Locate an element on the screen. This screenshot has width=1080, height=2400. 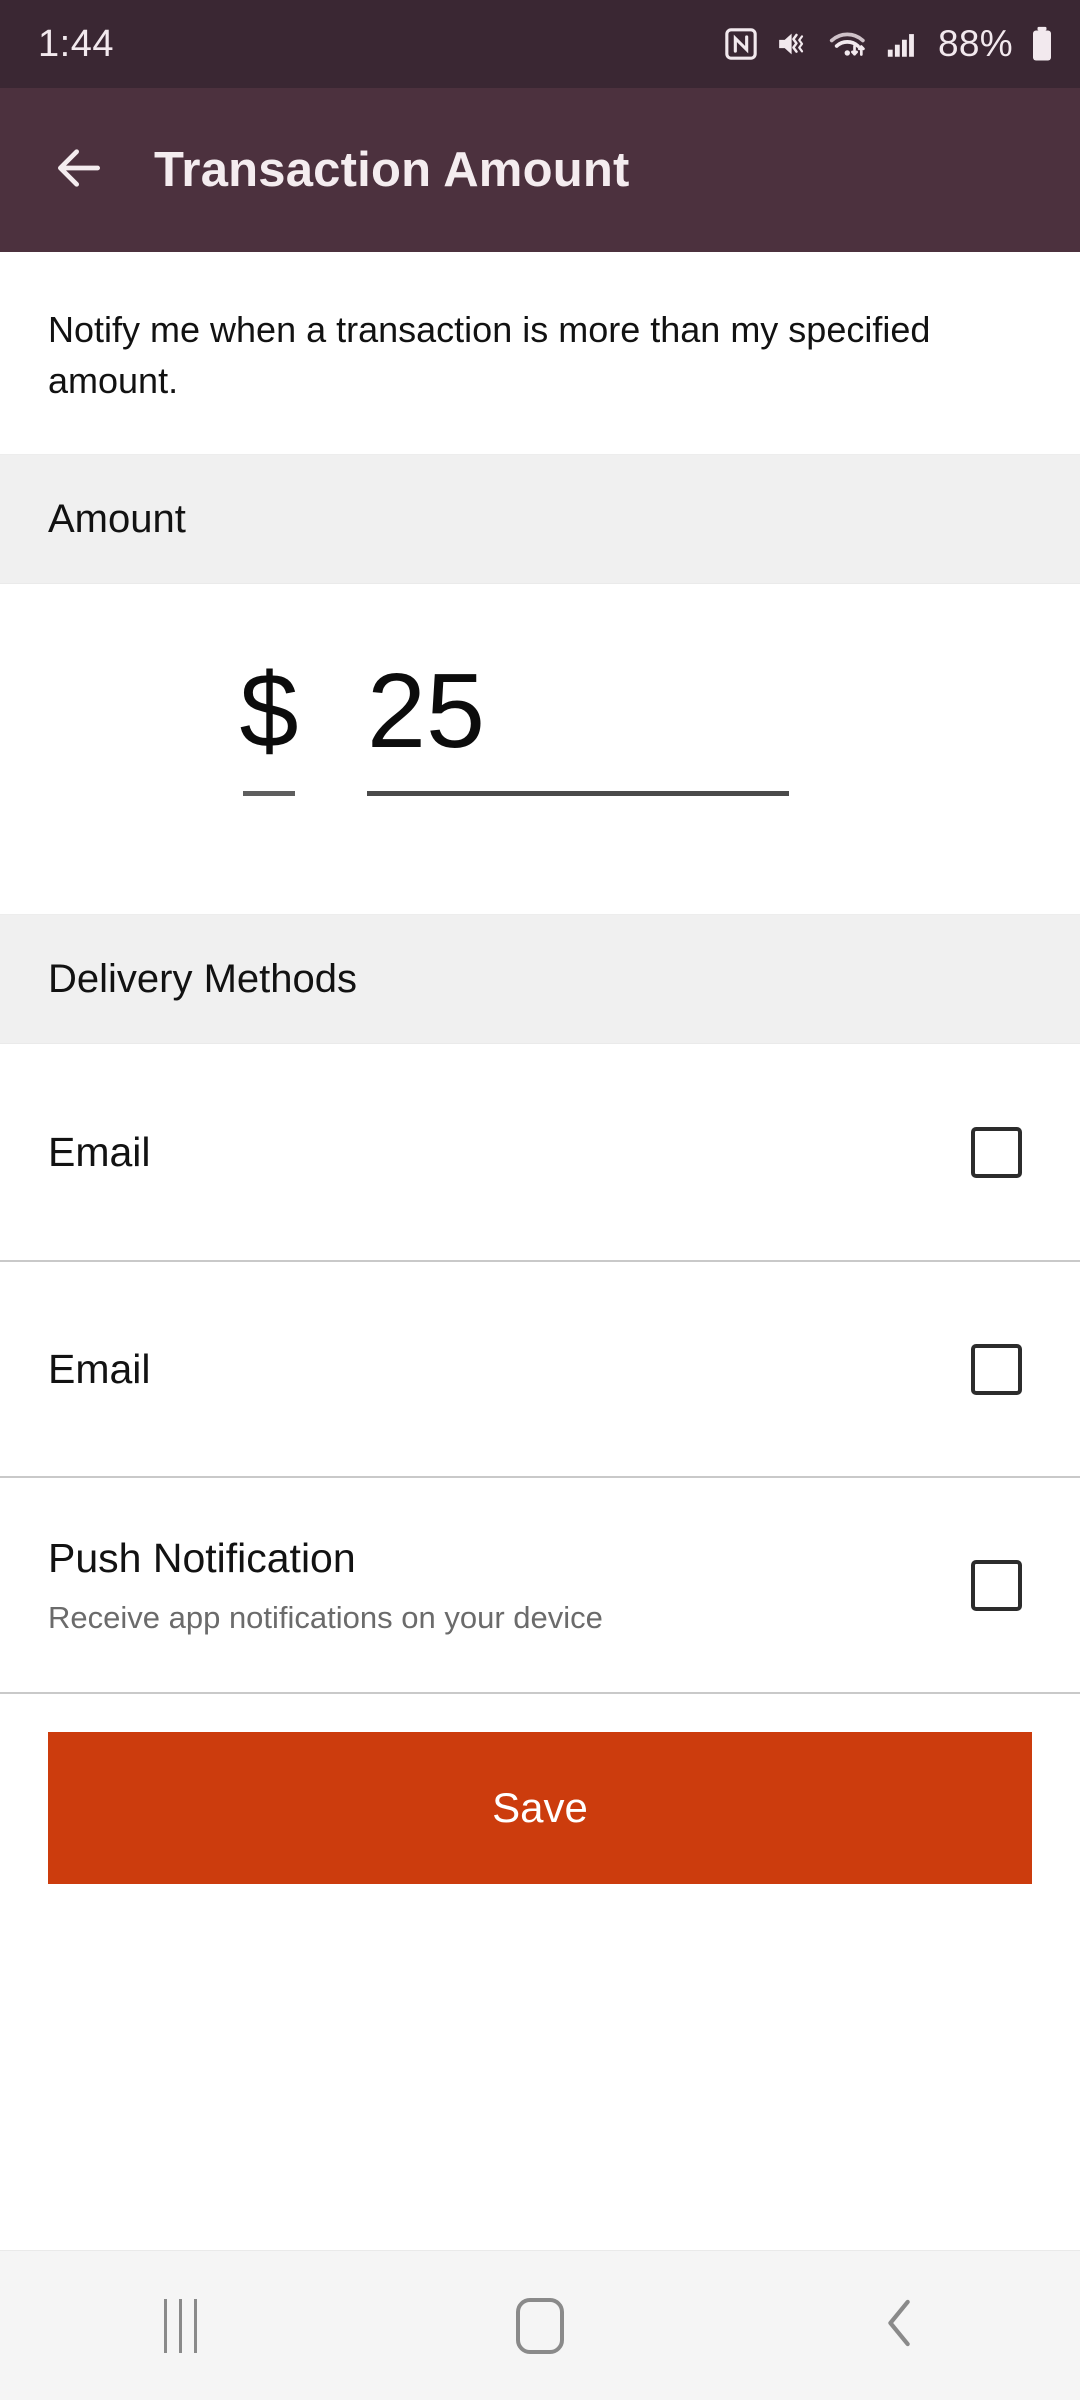
amount-input: 25 is located at coordinates (578, 724).